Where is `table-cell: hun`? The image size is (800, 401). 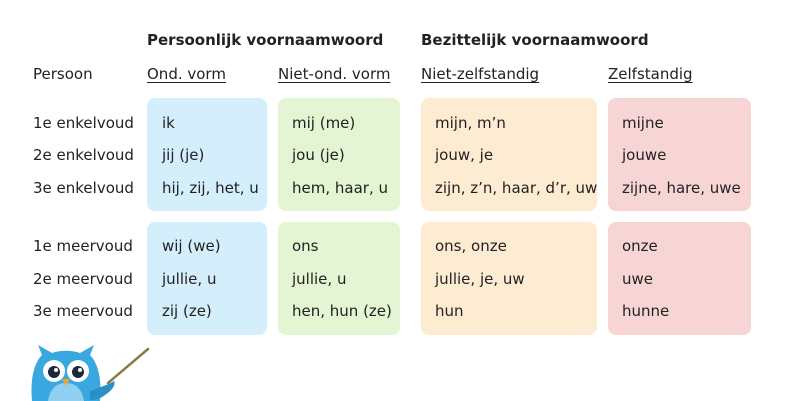 table-cell: hun is located at coordinates (449, 311).